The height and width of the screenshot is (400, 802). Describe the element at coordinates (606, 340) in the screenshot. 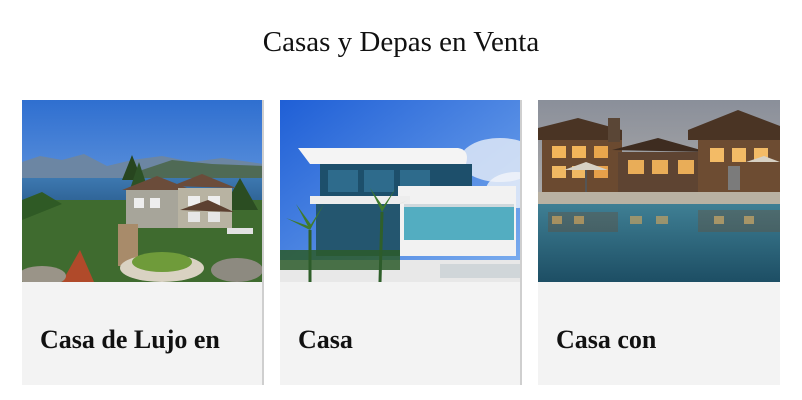

I see `listing-title: Casa con` at that location.